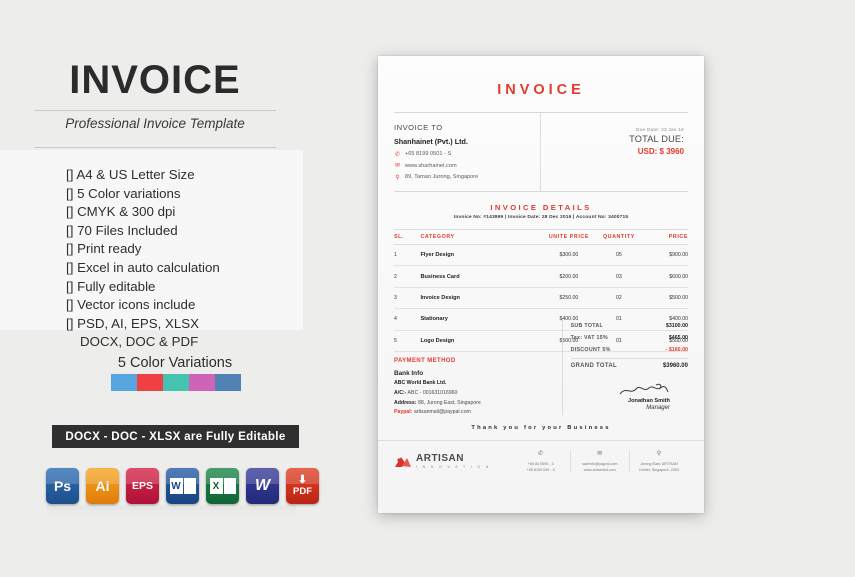  I want to click on cell-sl: 2, so click(407, 276).